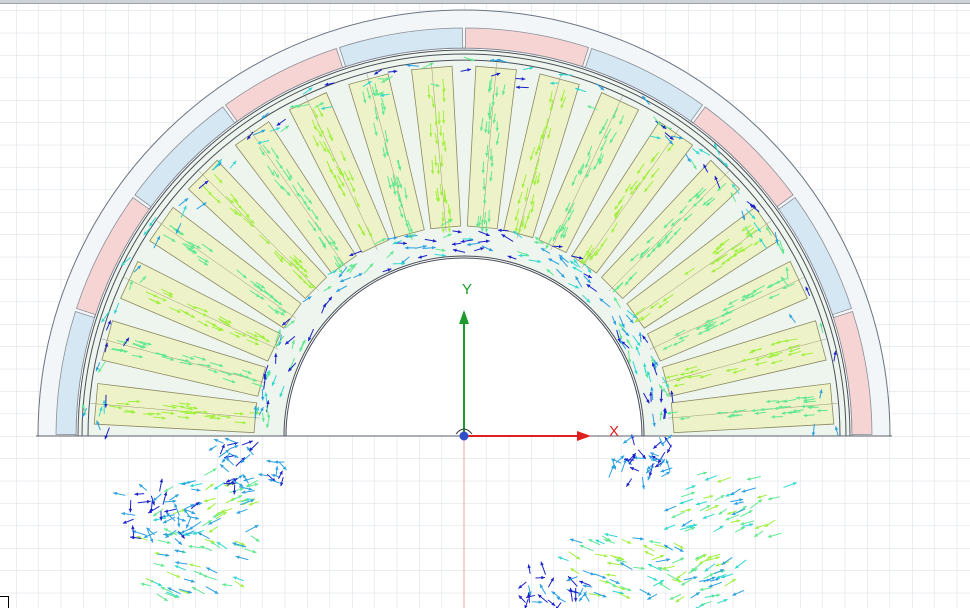 Image resolution: width=970 pixels, height=608 pixels. I want to click on viewport-corner-mark, so click(4, 602).